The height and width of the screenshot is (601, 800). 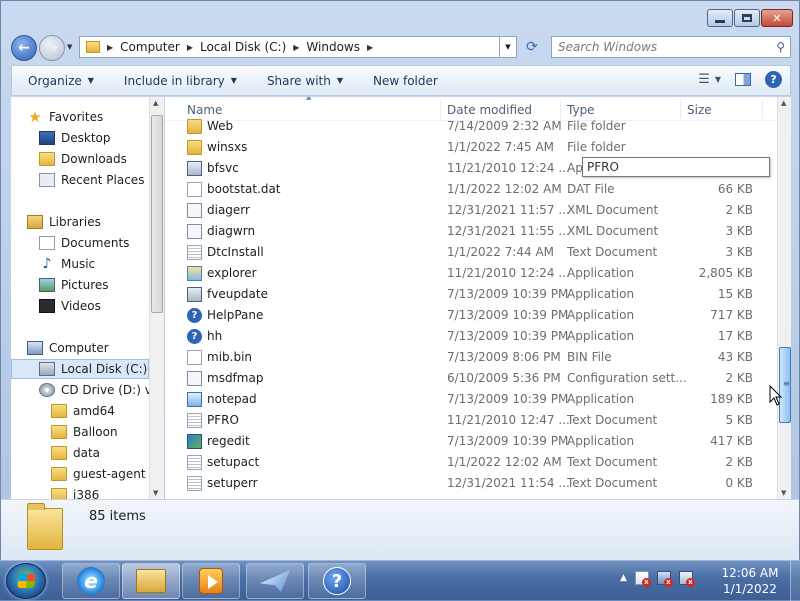 I want to click on start-button, so click(x=26, y=581).